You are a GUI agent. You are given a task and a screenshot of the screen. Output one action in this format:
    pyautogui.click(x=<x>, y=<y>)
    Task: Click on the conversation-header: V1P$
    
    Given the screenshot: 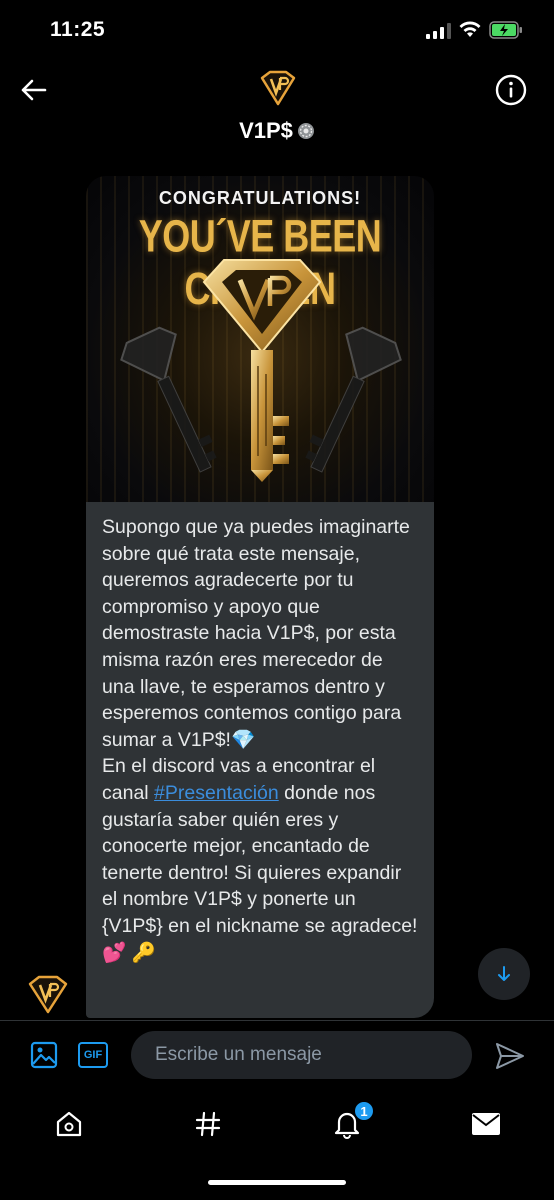 What is the action you would take?
    pyautogui.click(x=277, y=110)
    